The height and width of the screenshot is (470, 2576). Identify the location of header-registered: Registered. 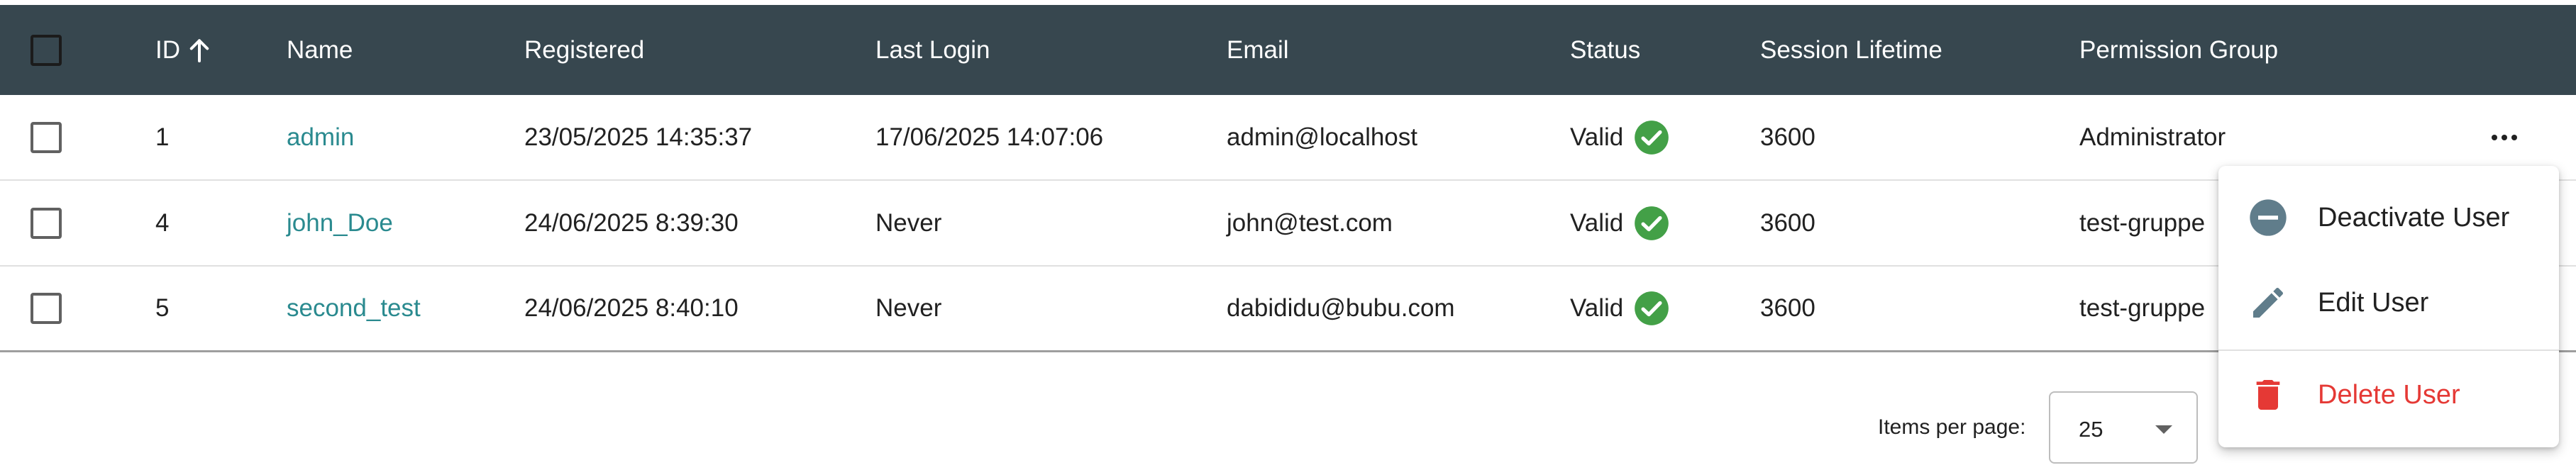
(584, 50).